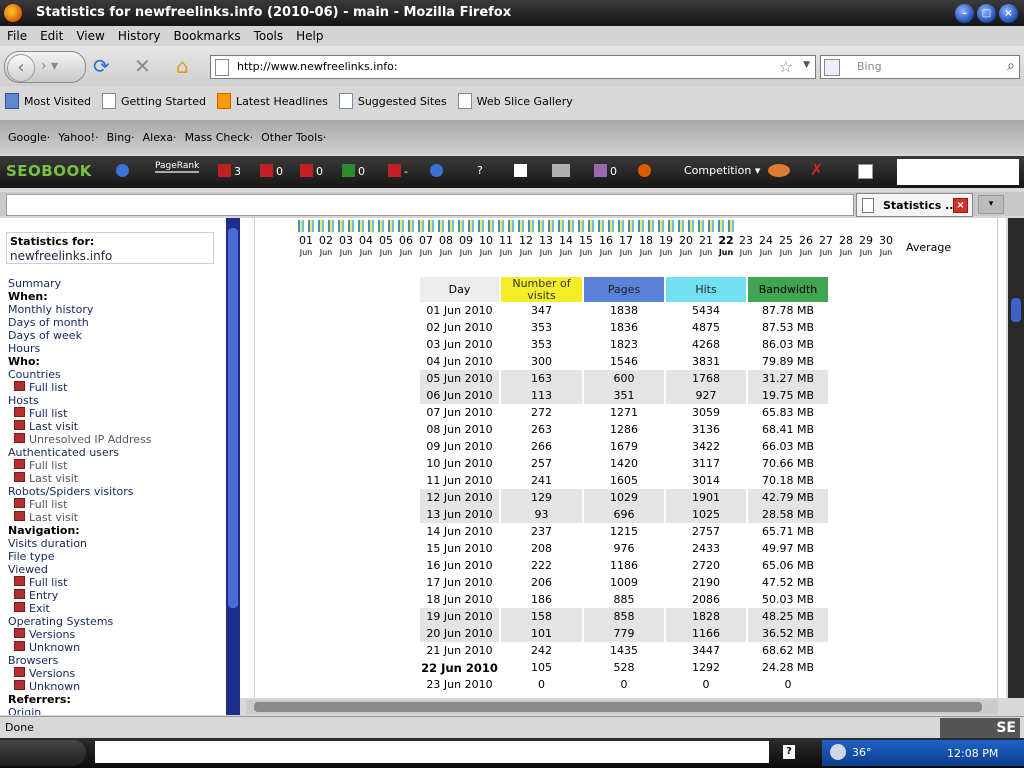 This screenshot has width=1024, height=768. What do you see at coordinates (80, 491) in the screenshot?
I see `sidebar-menu-item: Robots/Spiders visitors` at bounding box center [80, 491].